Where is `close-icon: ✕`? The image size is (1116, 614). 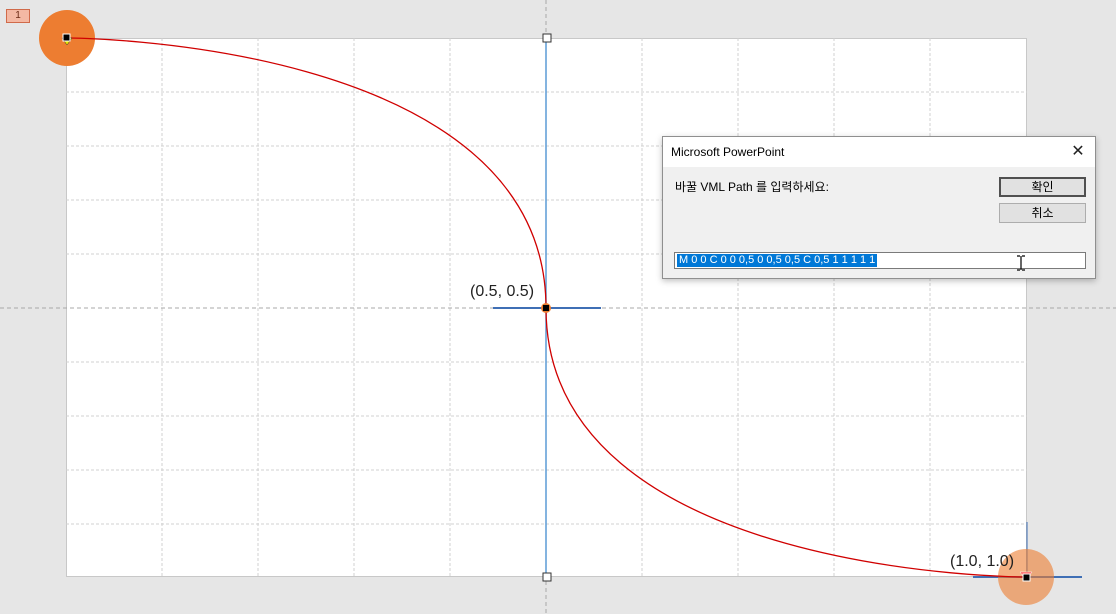 close-icon: ✕ is located at coordinates (1078, 152).